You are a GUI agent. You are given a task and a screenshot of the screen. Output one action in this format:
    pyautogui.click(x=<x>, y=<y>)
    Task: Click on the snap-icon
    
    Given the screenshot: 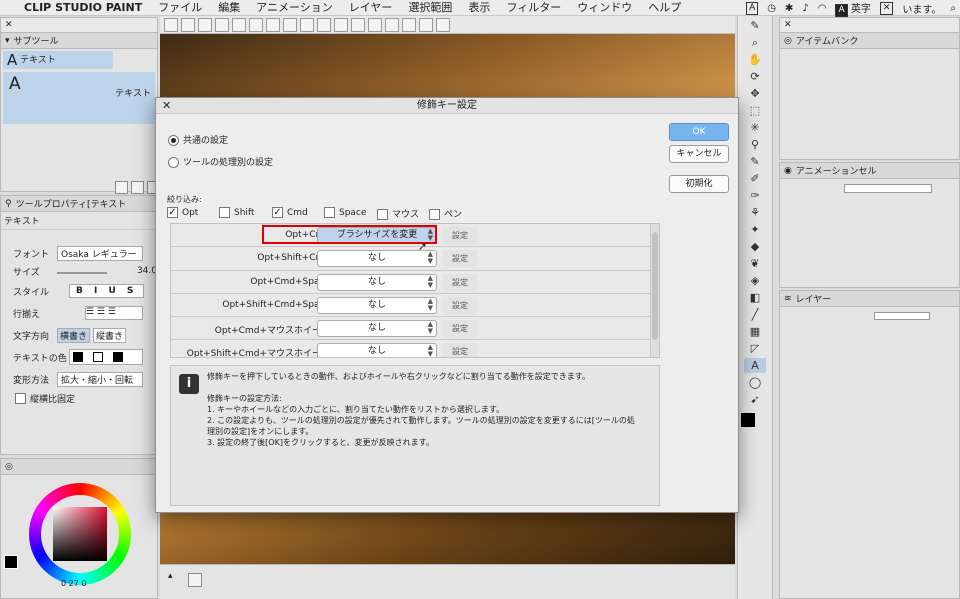 What is the action you would take?
    pyautogui.click(x=392, y=24)
    